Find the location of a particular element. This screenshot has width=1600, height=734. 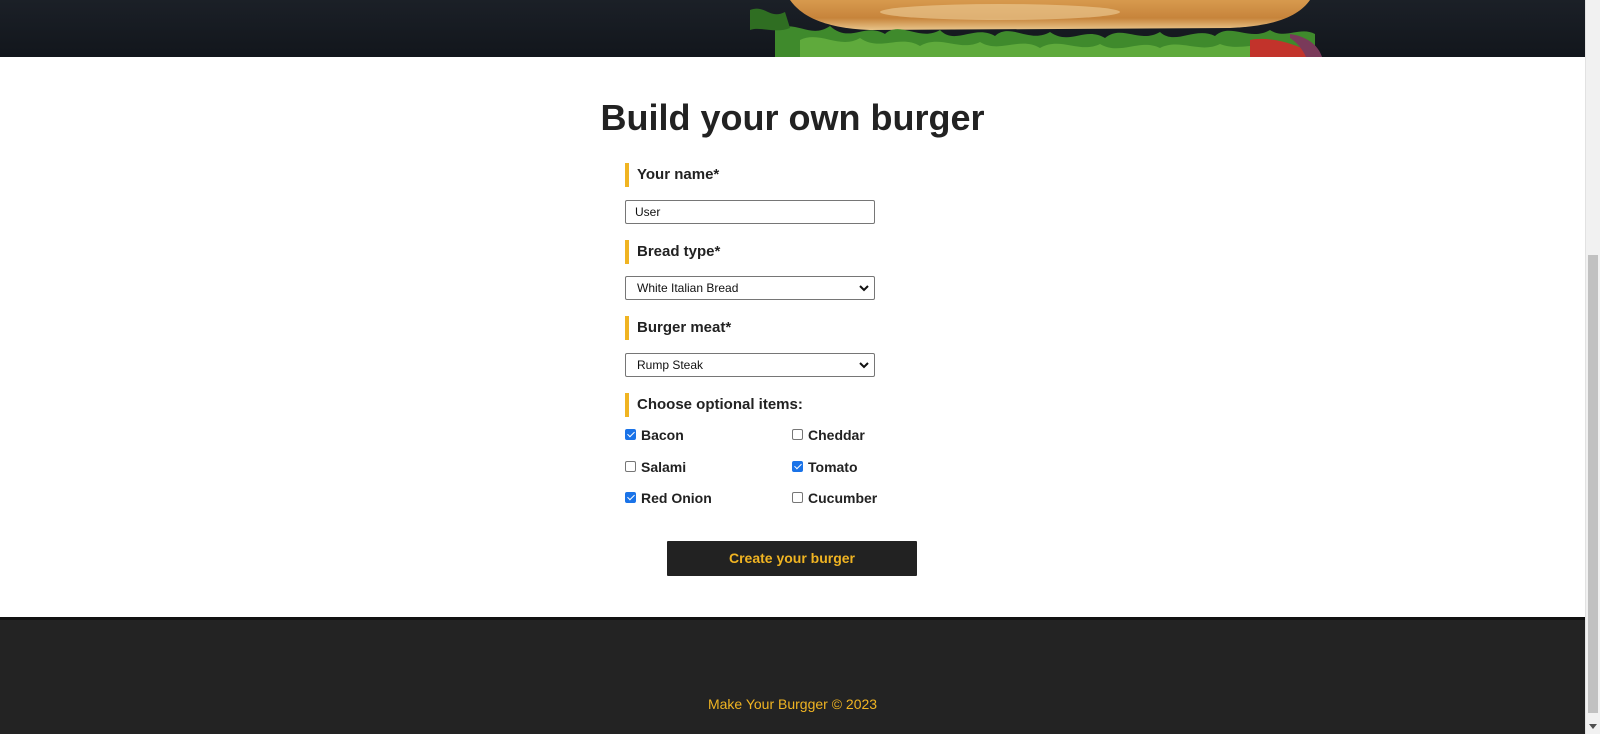

create-burger-button: Create your burger is located at coordinates (792, 558).